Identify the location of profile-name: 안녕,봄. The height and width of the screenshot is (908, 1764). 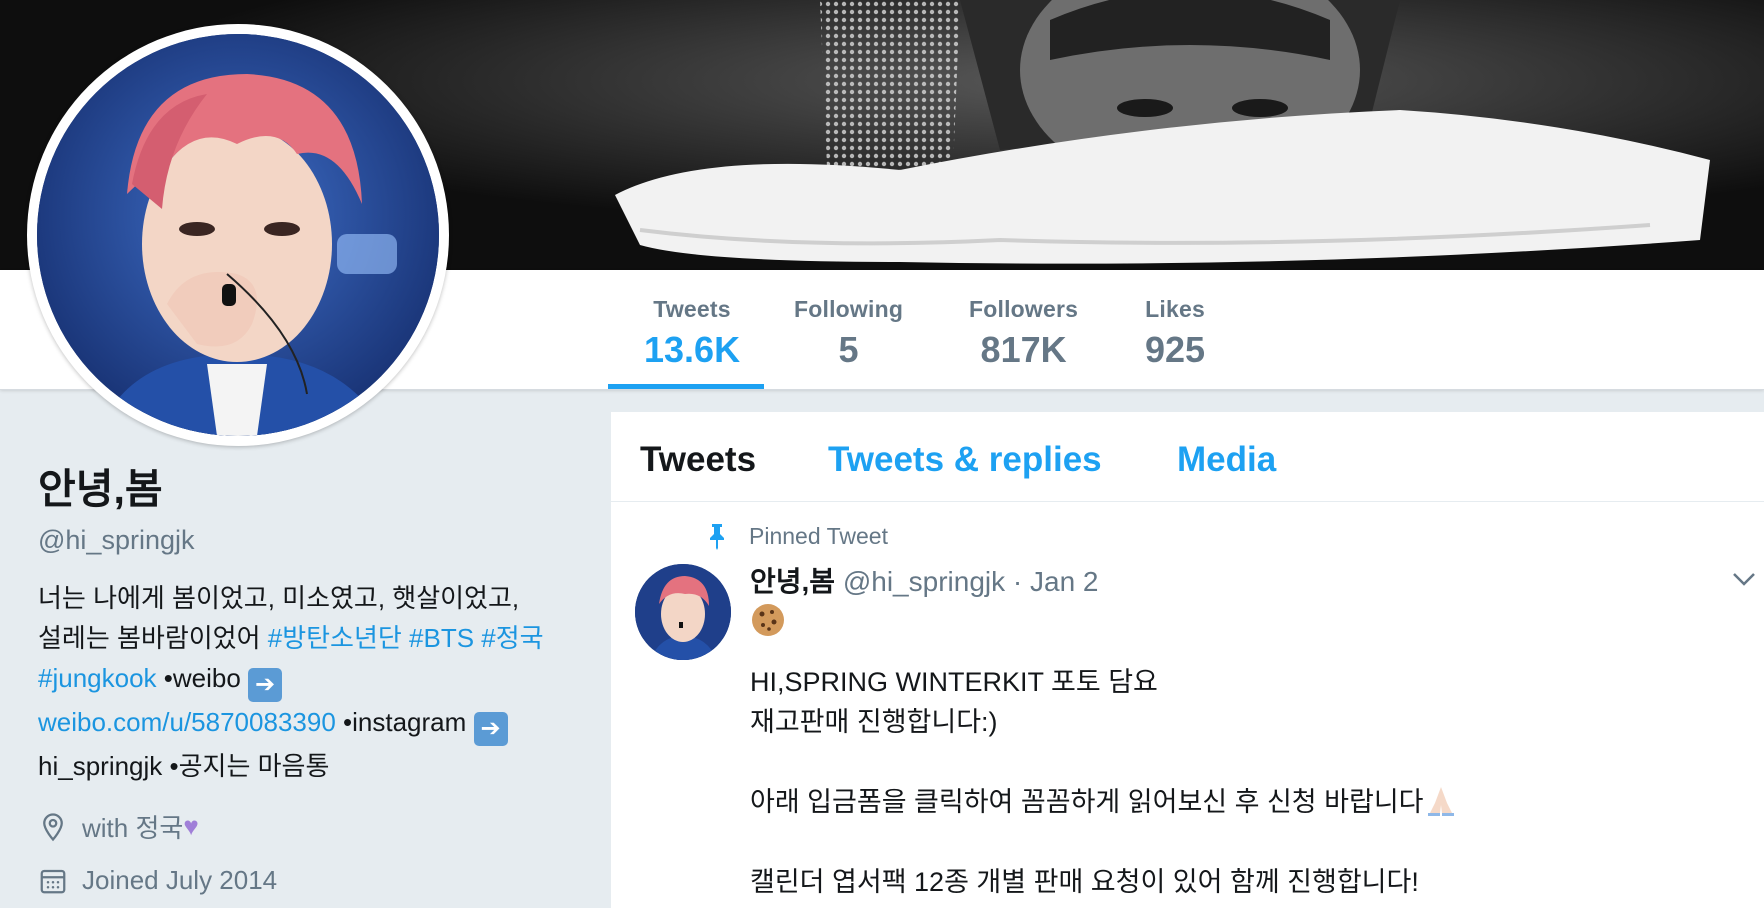
(100, 489).